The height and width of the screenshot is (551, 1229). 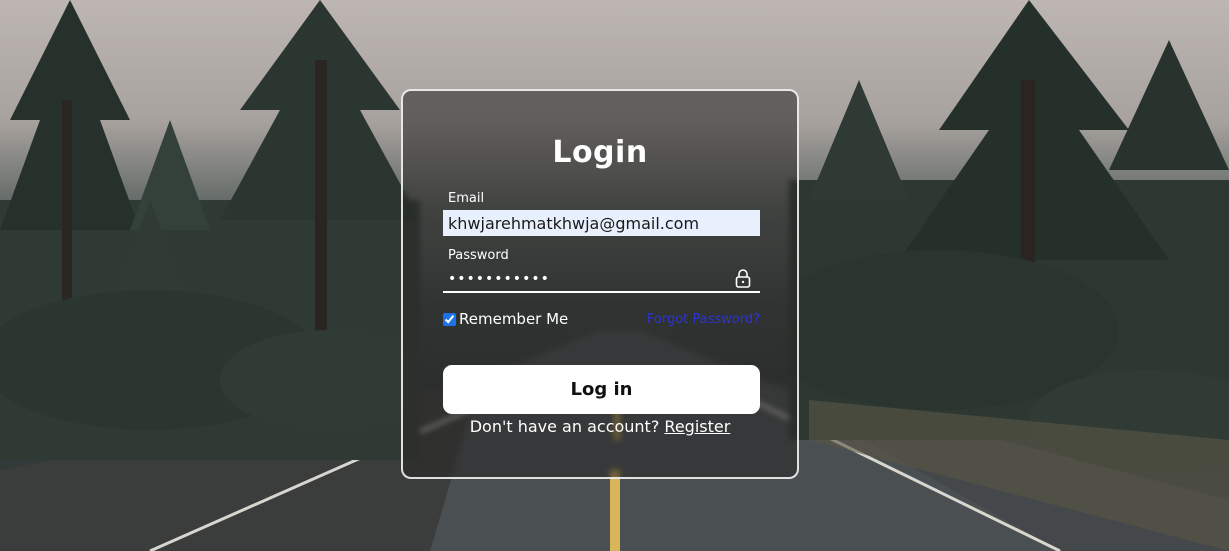 What do you see at coordinates (600, 152) in the screenshot?
I see `login-title: Login` at bounding box center [600, 152].